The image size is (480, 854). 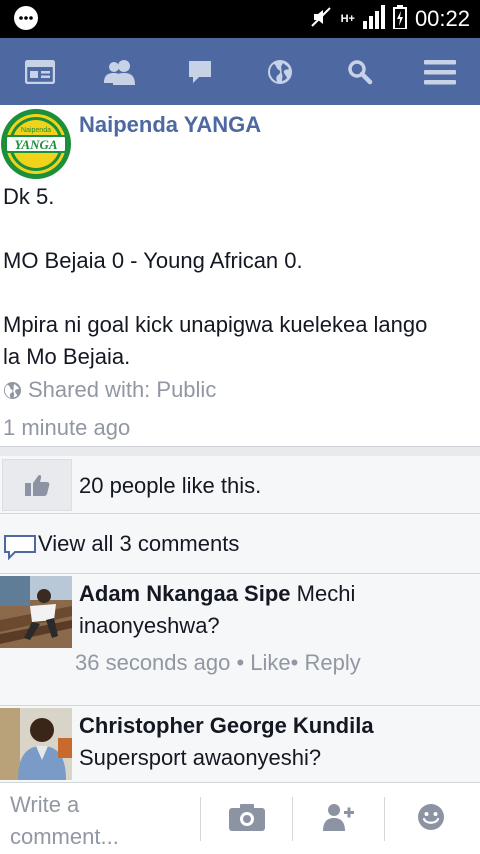 I want to click on battery-charging-icon, so click(x=399, y=19).